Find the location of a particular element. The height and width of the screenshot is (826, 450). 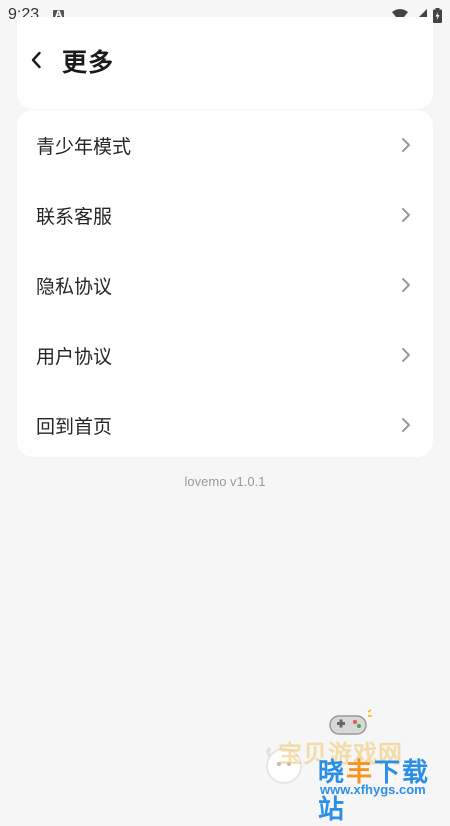

menu-item-contact-support: 联系客服 is located at coordinates (225, 215).